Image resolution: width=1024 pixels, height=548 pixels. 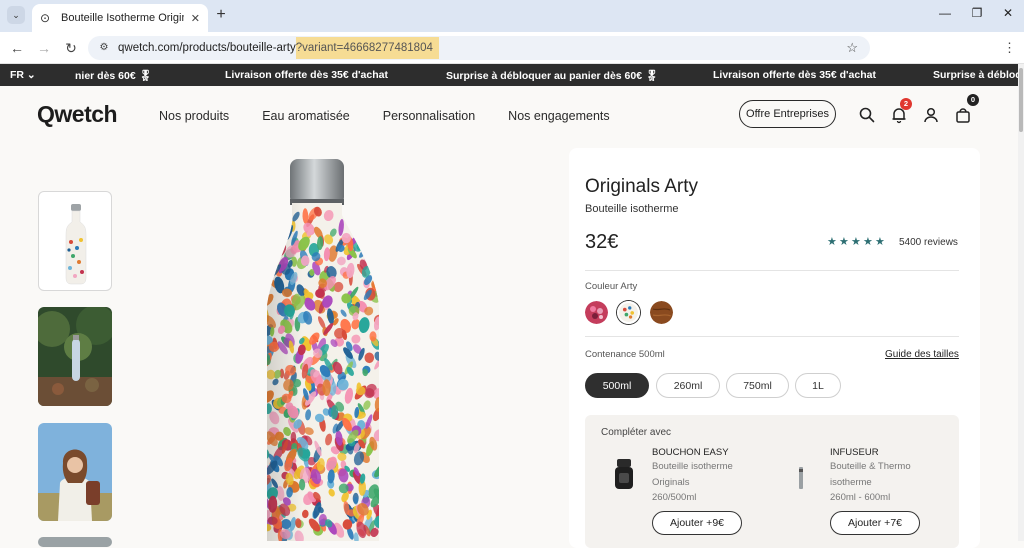 What do you see at coordinates (870, 466) in the screenshot?
I see `upsell-desc-line: Bouteille & Thermo` at bounding box center [870, 466].